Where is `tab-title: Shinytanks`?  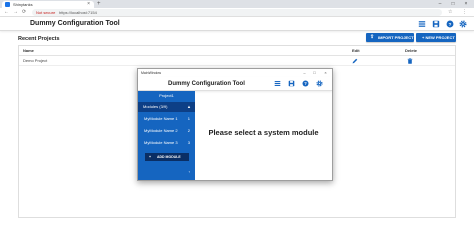
tab-title: Shinytanks is located at coordinates (23, 4).